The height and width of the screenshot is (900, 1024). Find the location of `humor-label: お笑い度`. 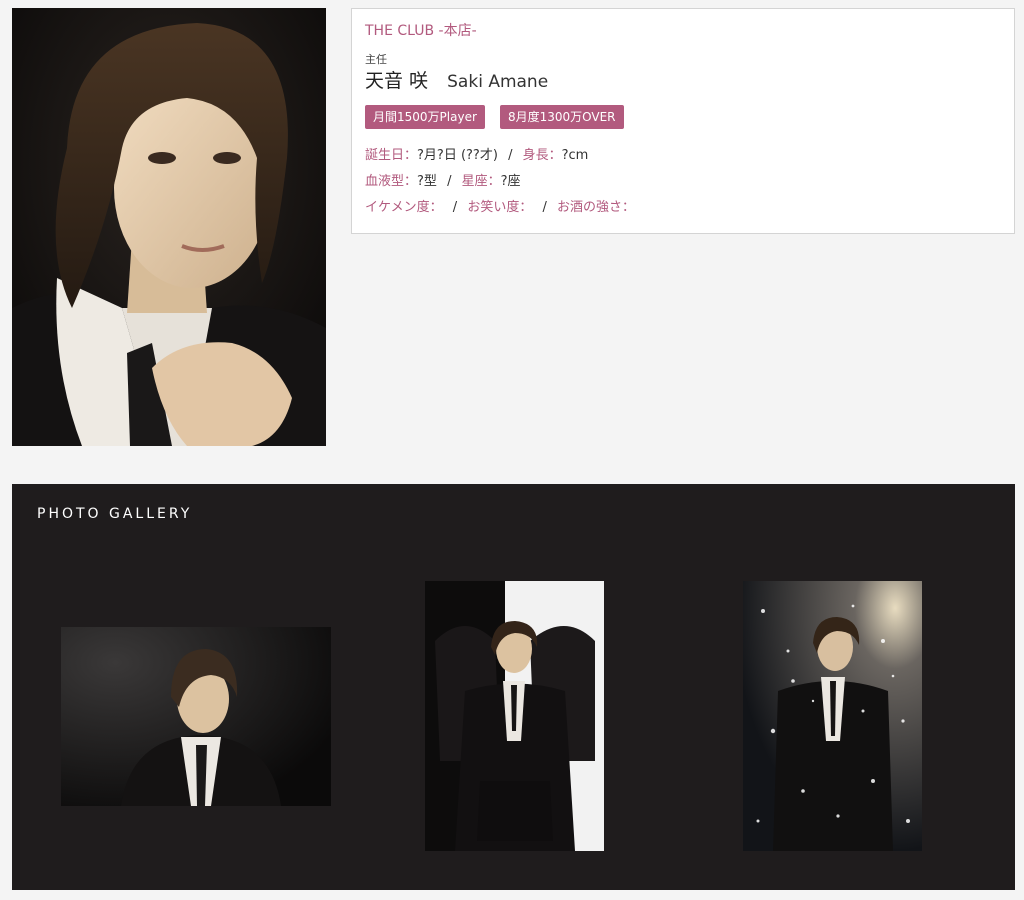

humor-label: お笑い度 is located at coordinates (493, 207).